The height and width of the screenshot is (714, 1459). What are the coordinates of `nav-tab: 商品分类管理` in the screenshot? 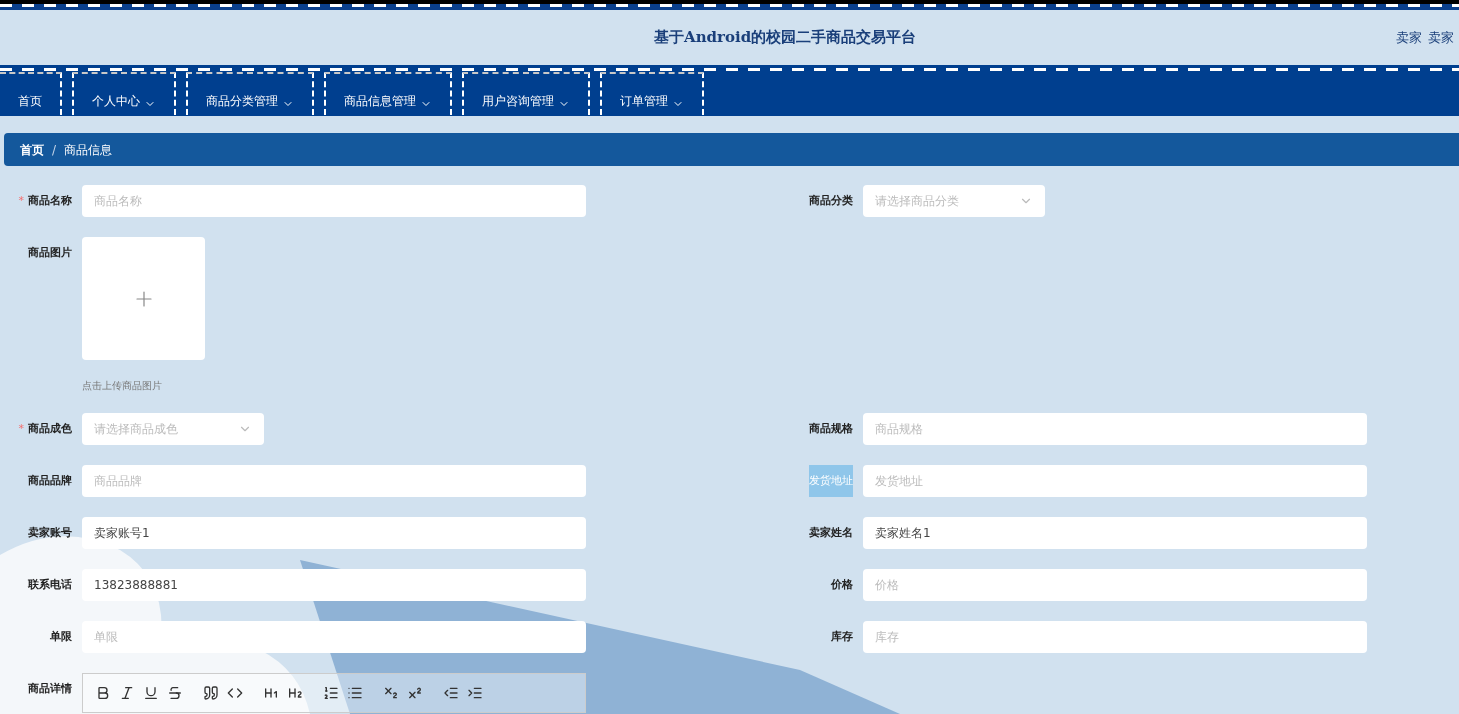 It's located at (250, 93).